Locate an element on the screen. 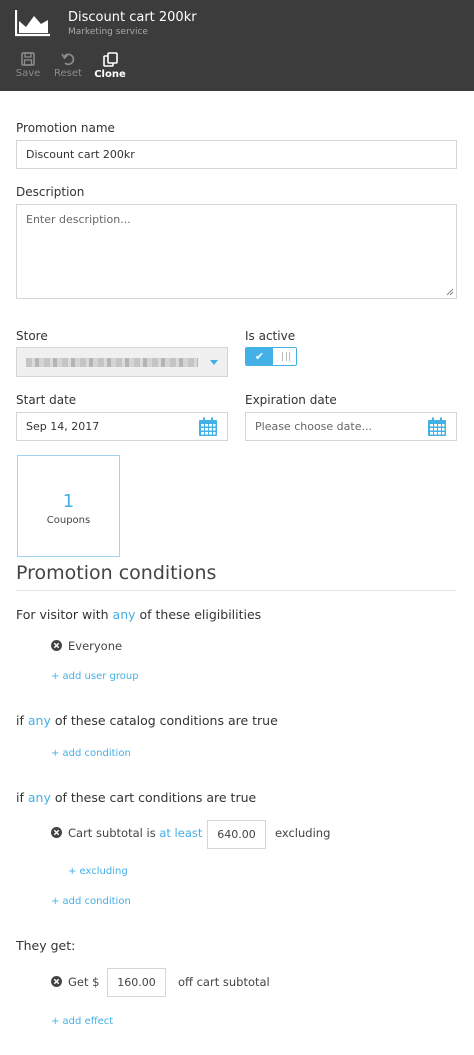  cart-any-link: any is located at coordinates (39, 797).